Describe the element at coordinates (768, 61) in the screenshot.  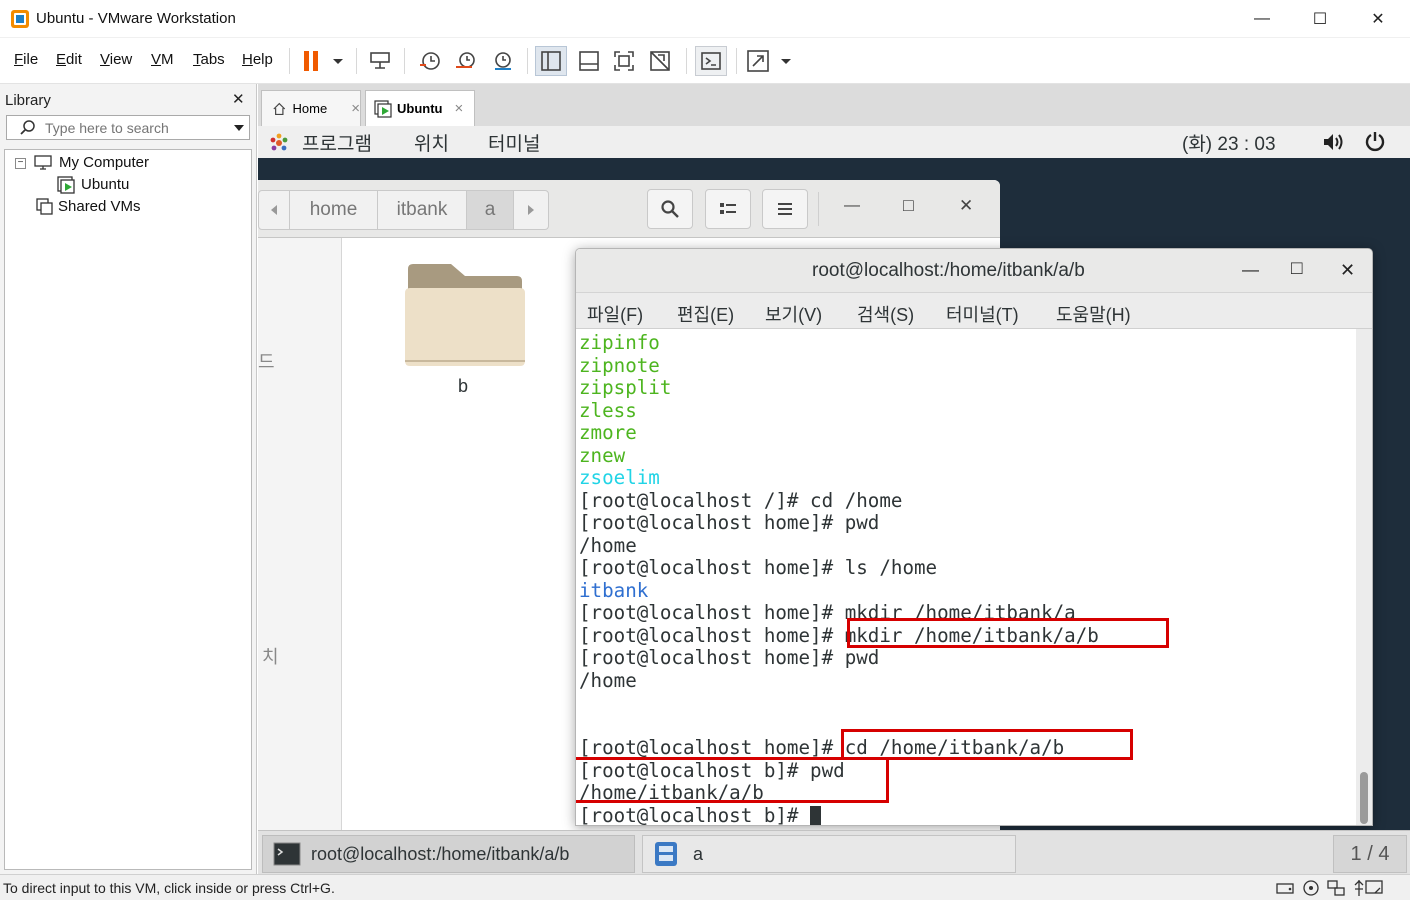
I see `stretch-guest-button` at that location.